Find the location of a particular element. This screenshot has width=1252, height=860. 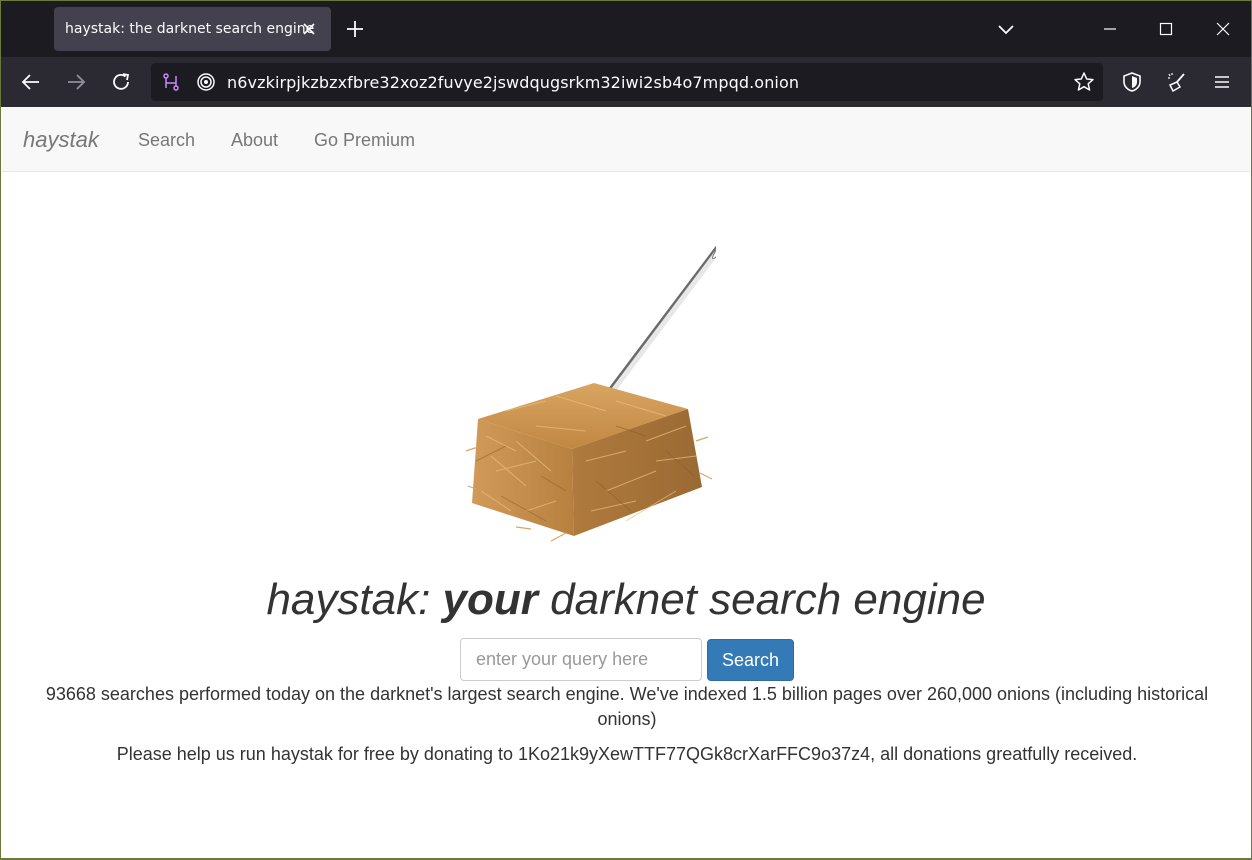

headline-suffix: darknet search engine is located at coordinates (761, 599).